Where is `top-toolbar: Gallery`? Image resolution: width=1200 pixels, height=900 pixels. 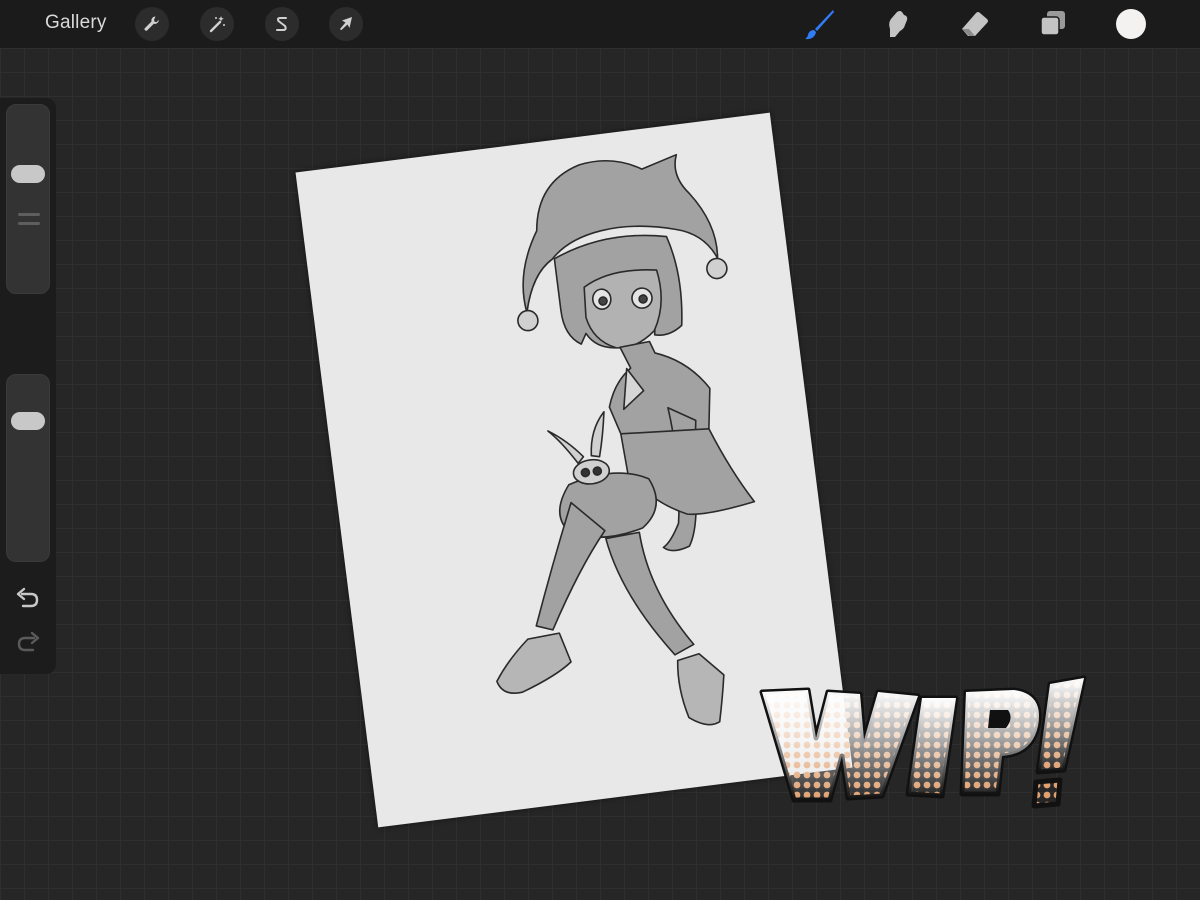 top-toolbar: Gallery is located at coordinates (600, 24).